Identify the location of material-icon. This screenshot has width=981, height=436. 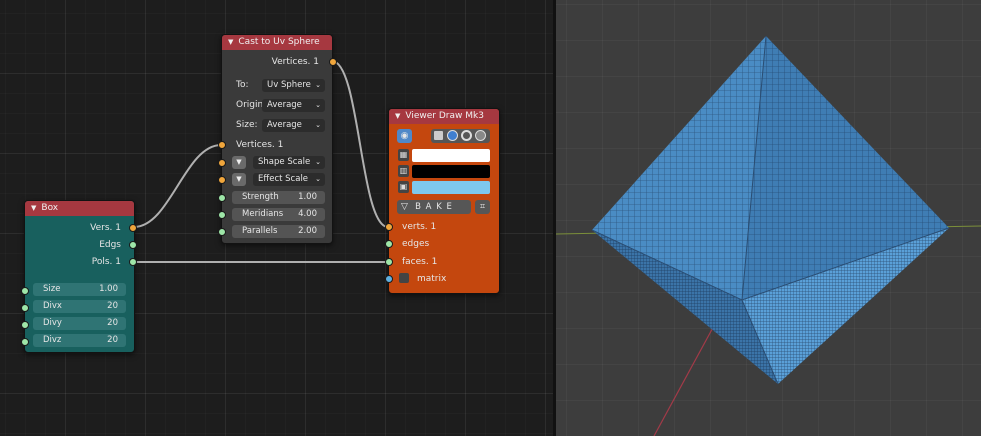
(480, 135).